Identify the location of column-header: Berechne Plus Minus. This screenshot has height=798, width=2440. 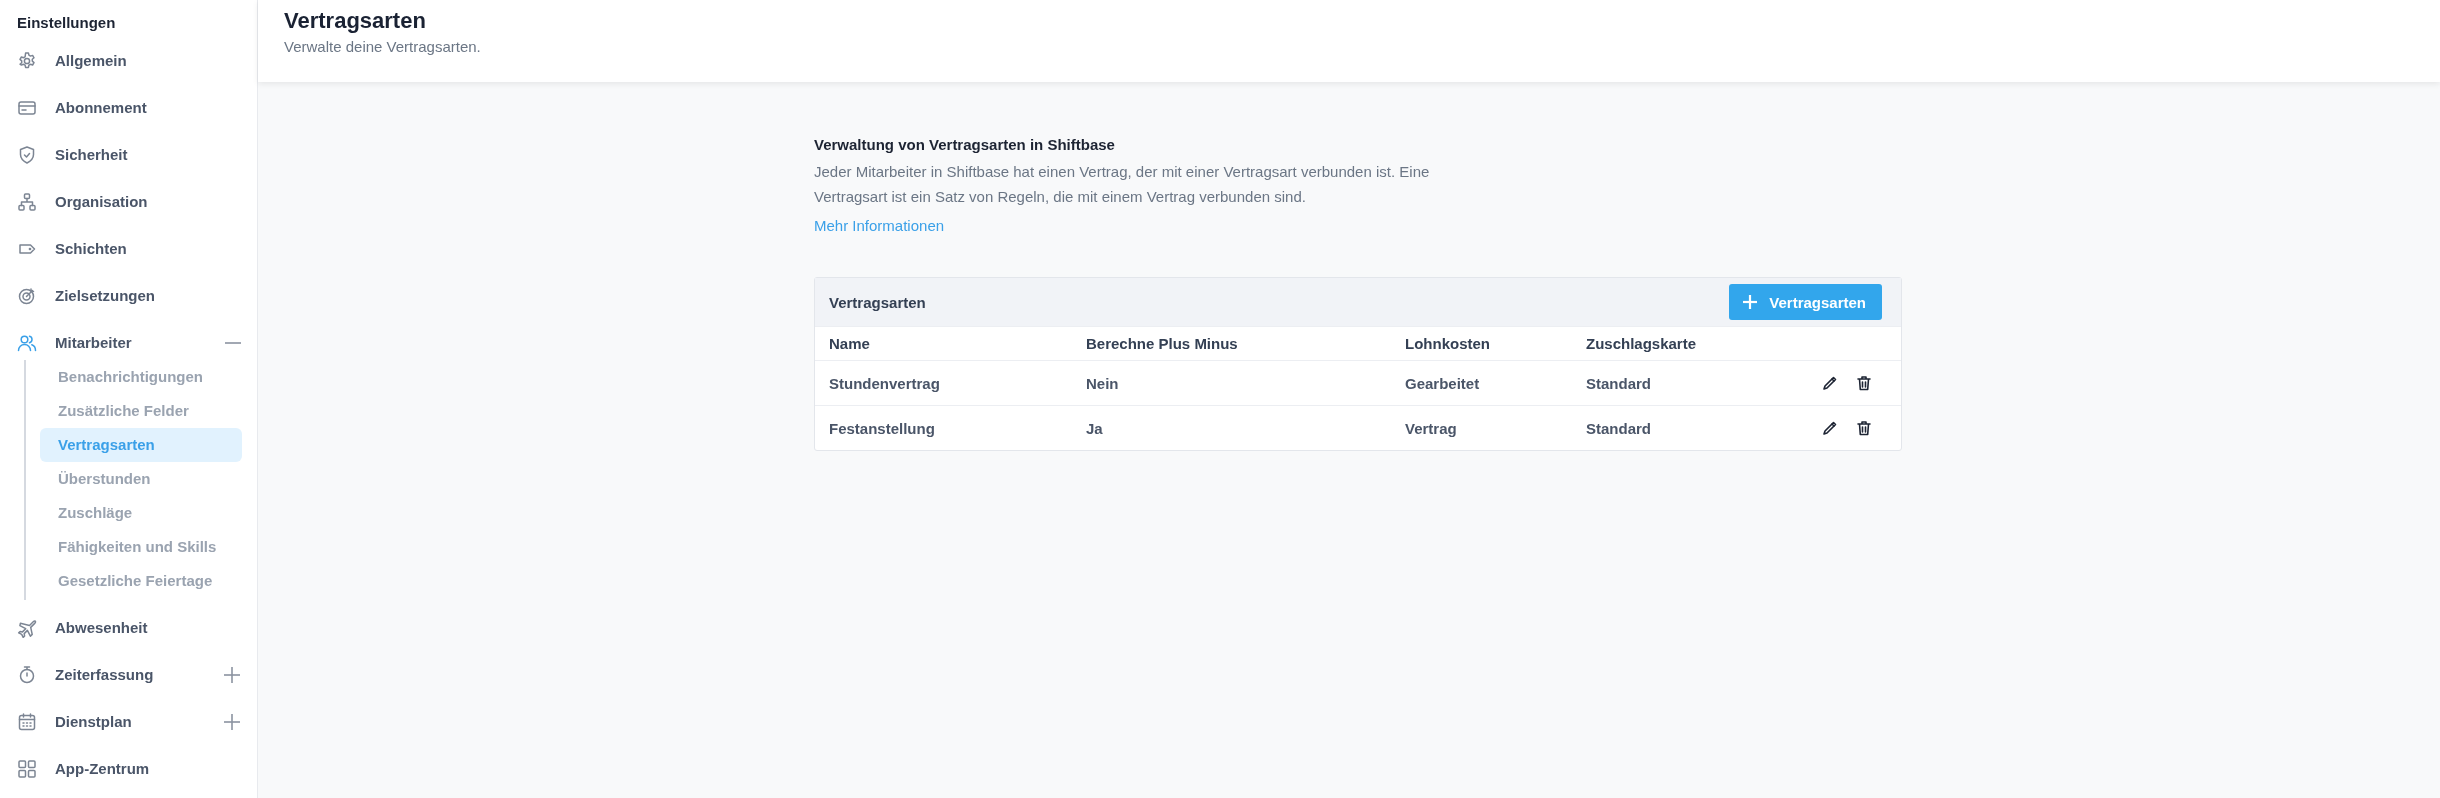
(1231, 343).